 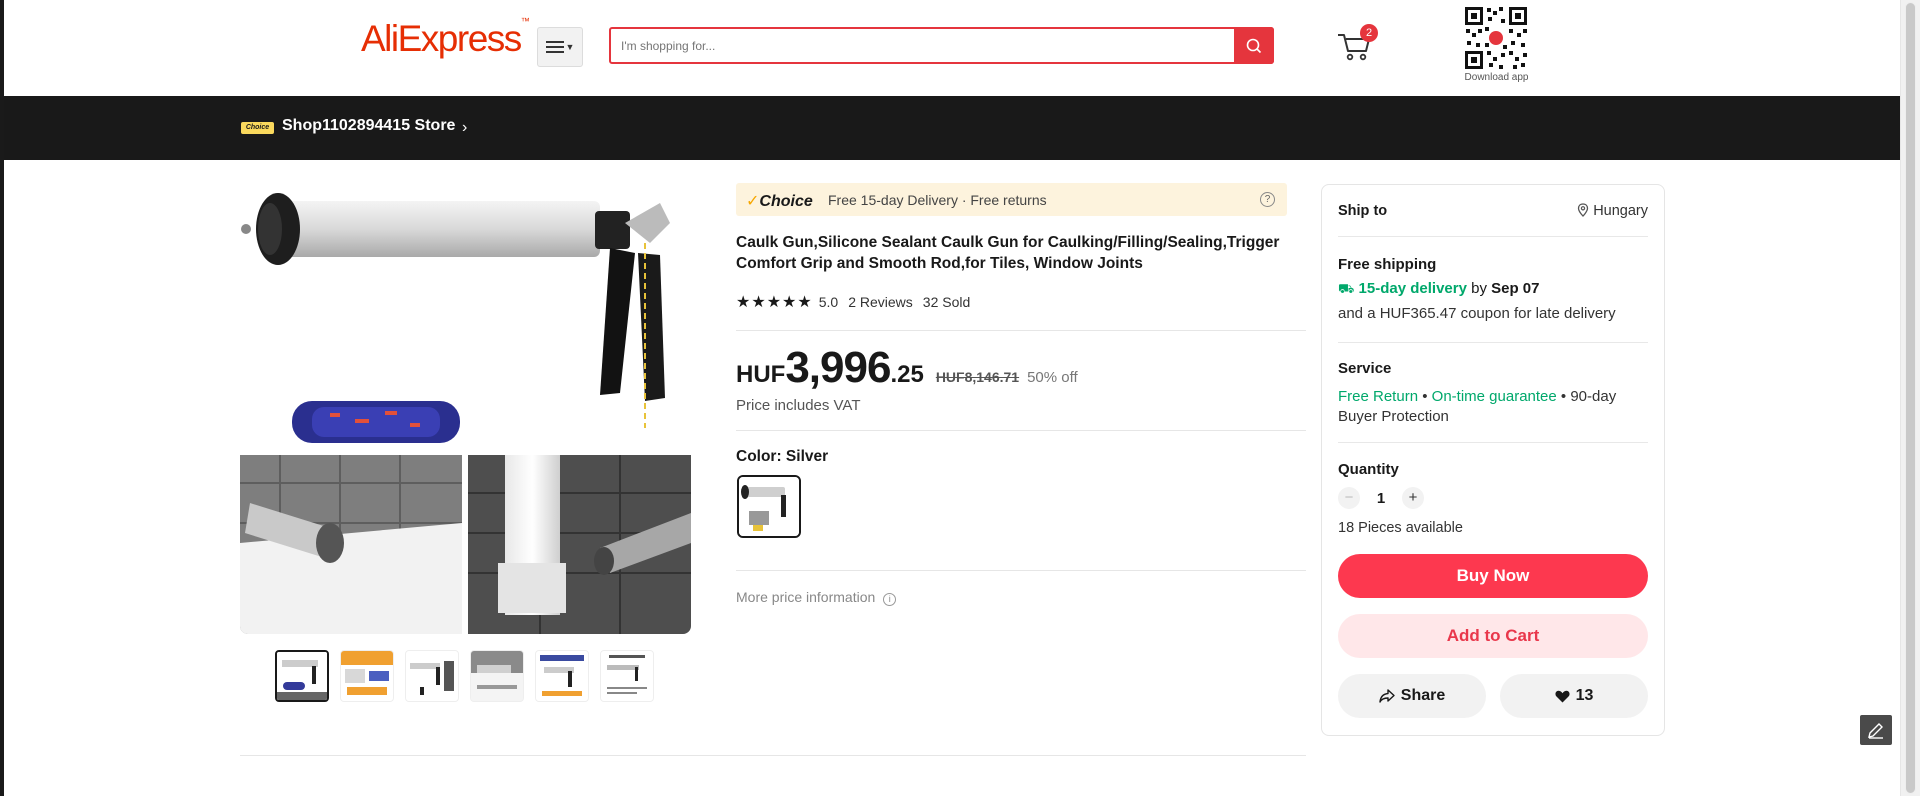 What do you see at coordinates (257, 128) in the screenshot?
I see `choice-badge: Choice` at bounding box center [257, 128].